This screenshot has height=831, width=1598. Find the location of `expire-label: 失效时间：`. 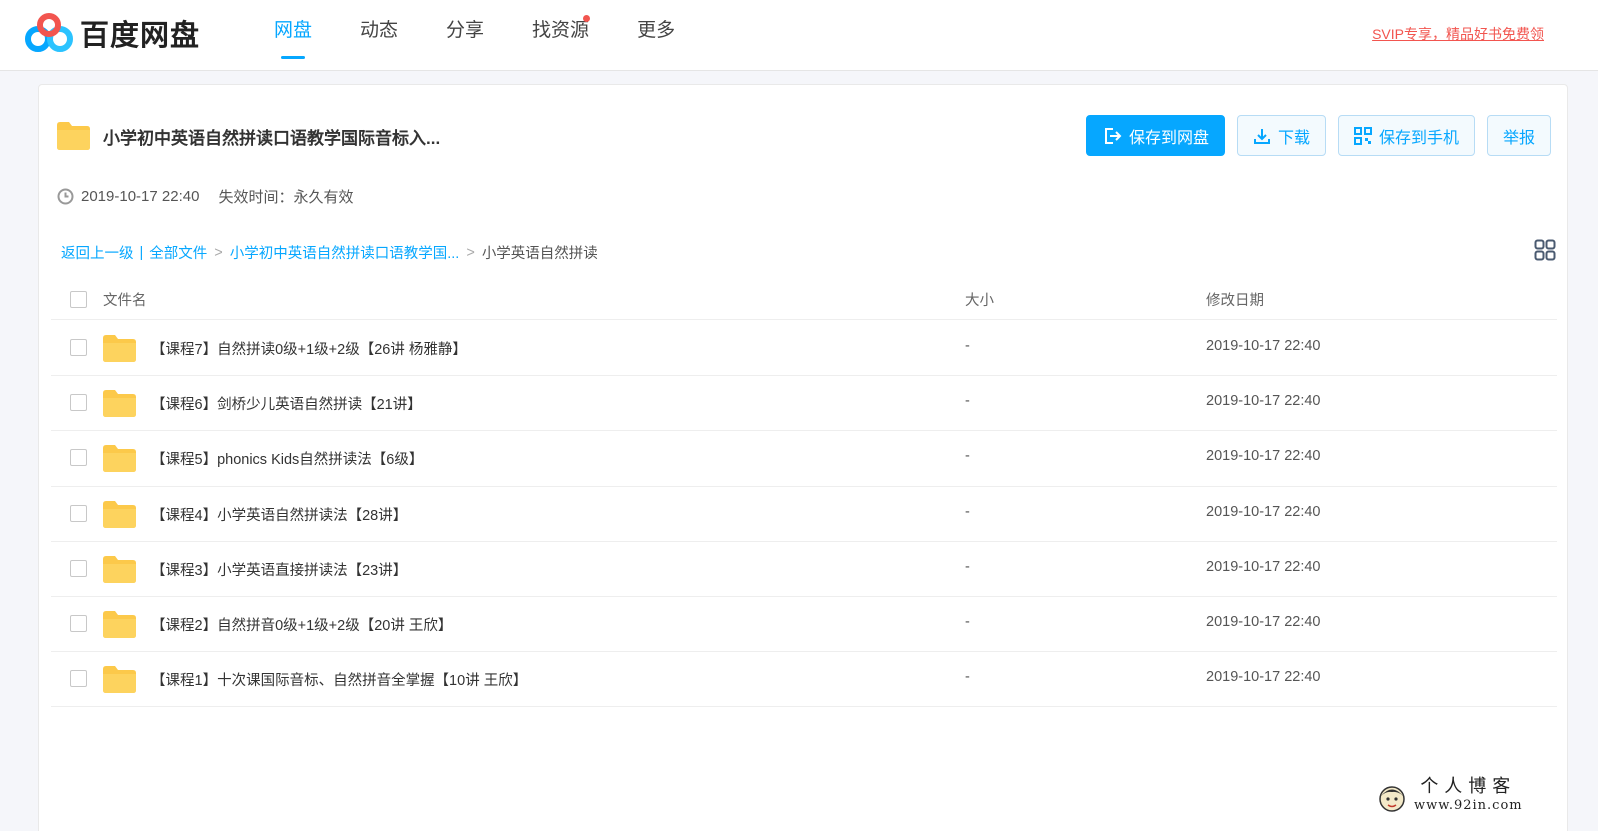

expire-label: 失效时间： is located at coordinates (256, 197).